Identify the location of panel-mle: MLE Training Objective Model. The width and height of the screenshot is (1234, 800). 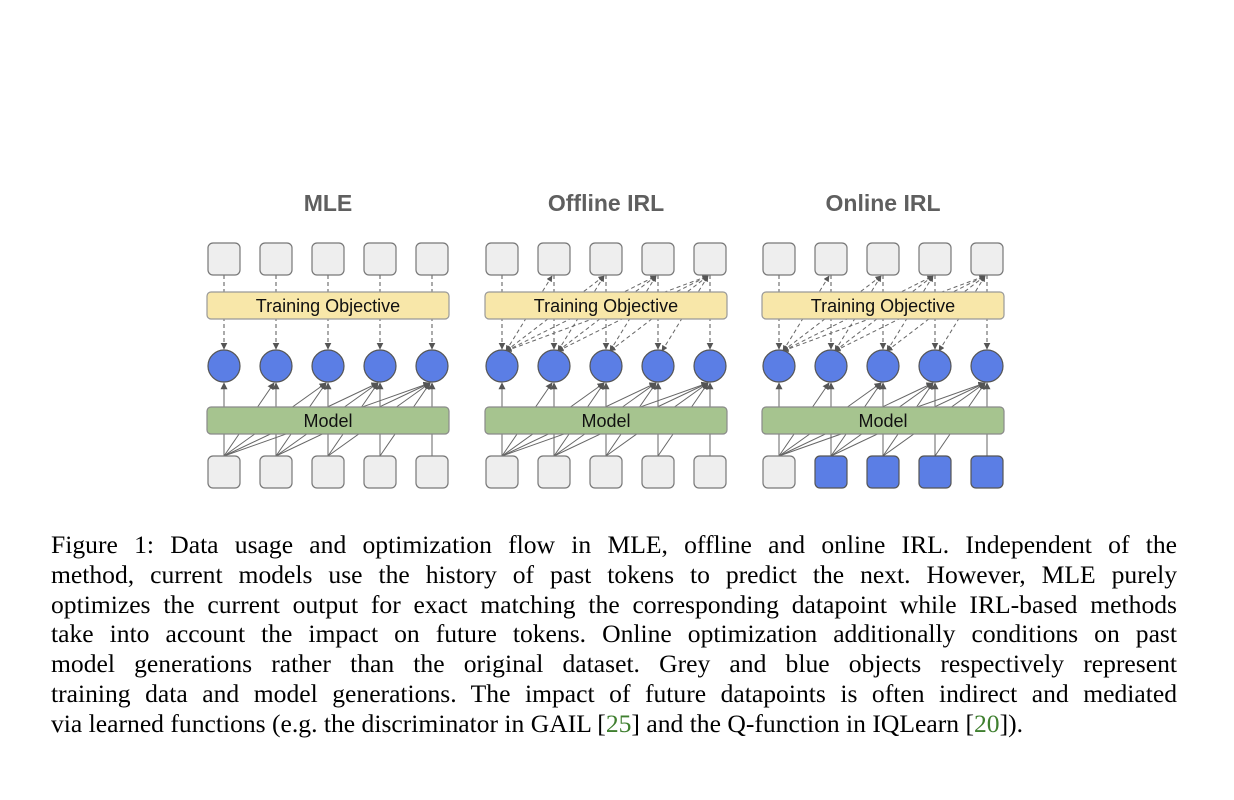
(328, 339).